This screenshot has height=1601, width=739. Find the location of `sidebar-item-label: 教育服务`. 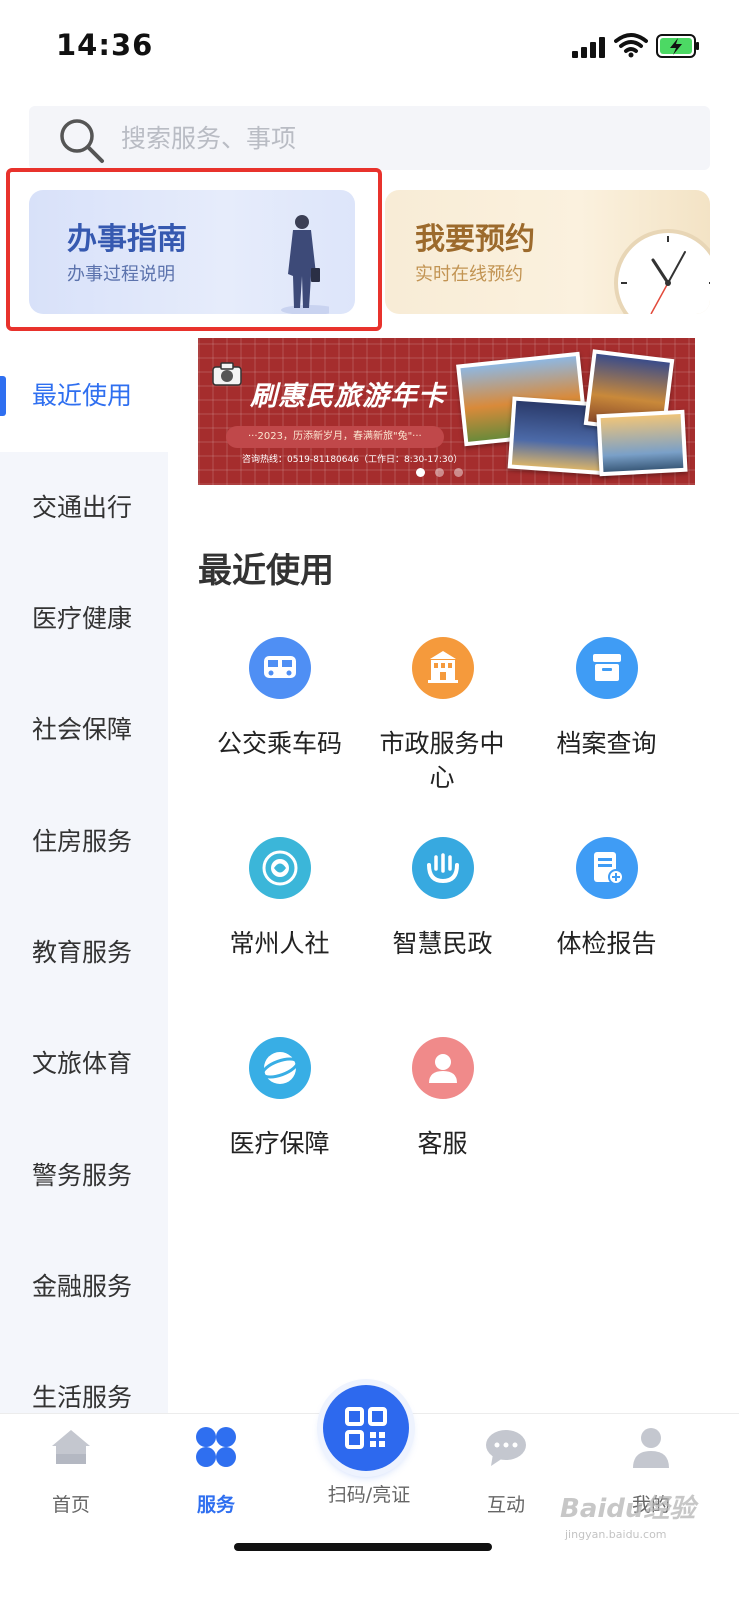

sidebar-item-label: 教育服务 is located at coordinates (82, 952).